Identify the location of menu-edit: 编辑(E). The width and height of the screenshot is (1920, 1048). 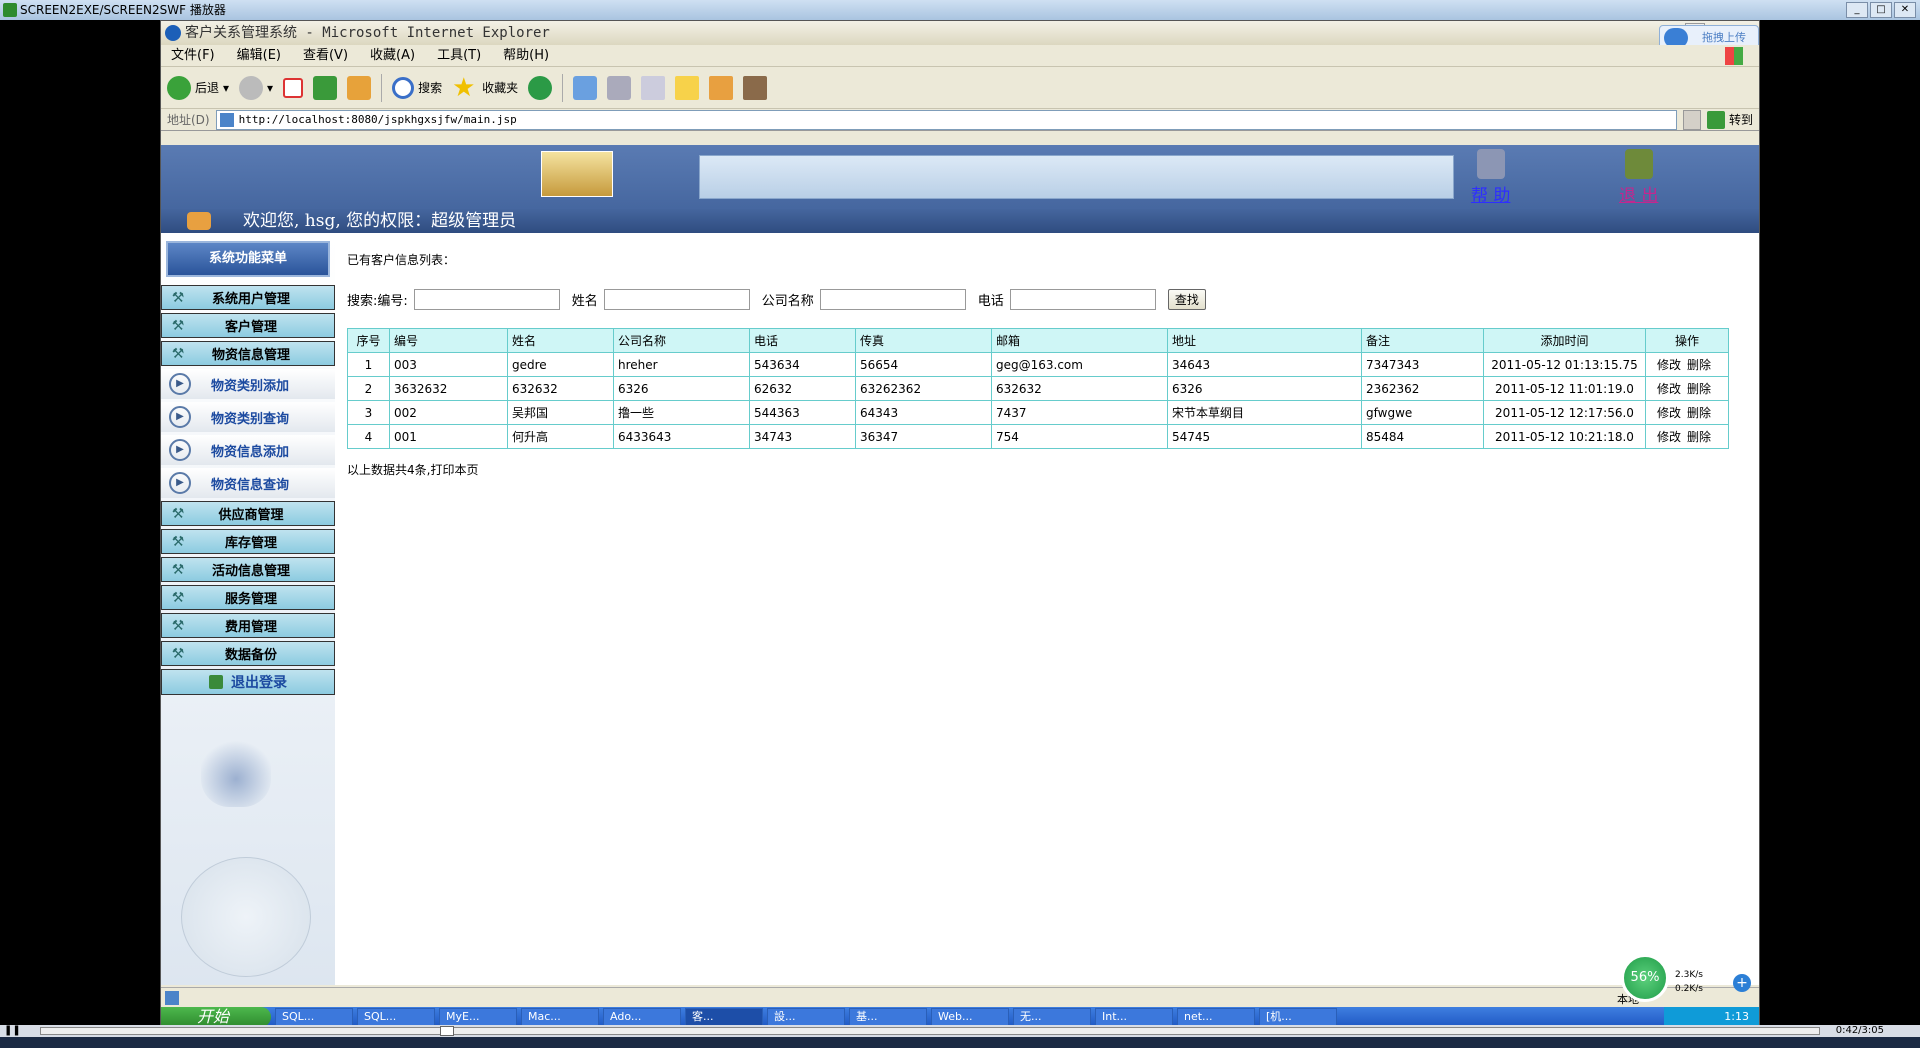
(259, 55).